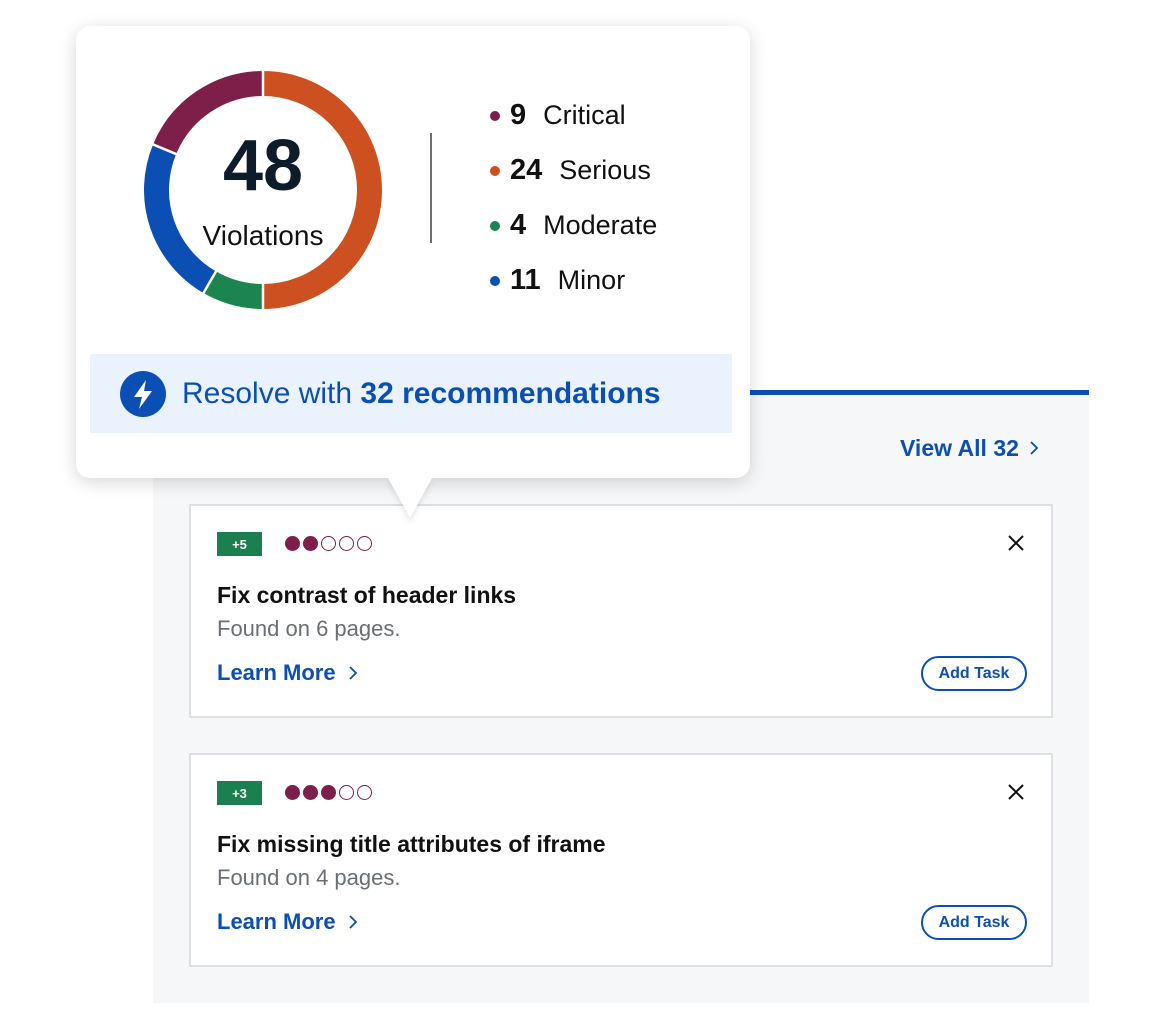 This screenshot has width=1161, height=1028. Describe the element at coordinates (584, 115) in the screenshot. I see `legend-label: Critical` at that location.